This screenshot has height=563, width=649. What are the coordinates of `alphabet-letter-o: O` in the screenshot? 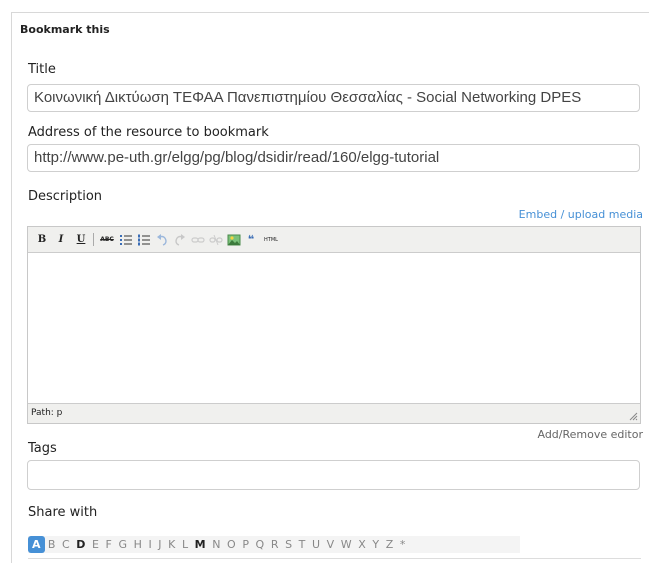 It's located at (231, 544).